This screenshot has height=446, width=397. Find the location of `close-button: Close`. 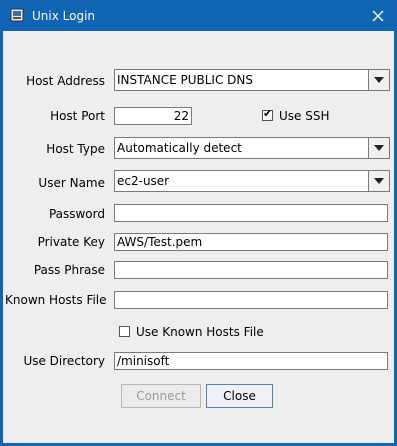

close-button: Close is located at coordinates (239, 396).